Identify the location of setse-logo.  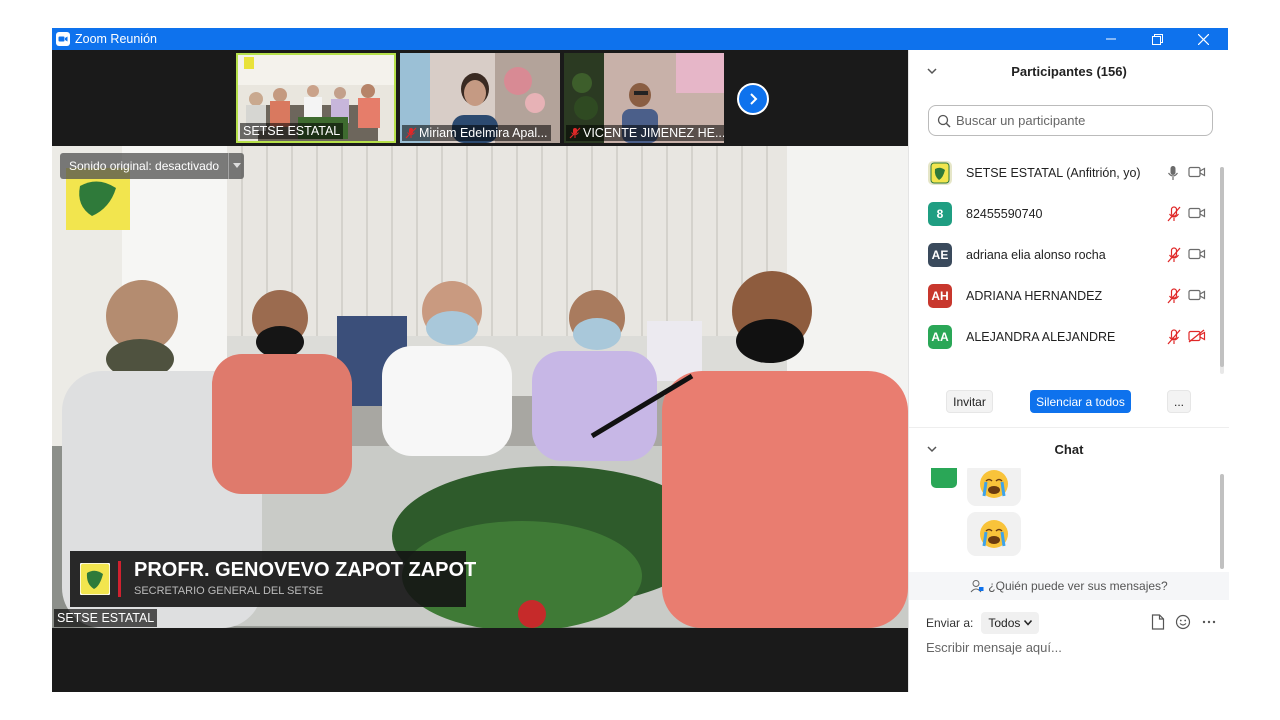
(95, 579).